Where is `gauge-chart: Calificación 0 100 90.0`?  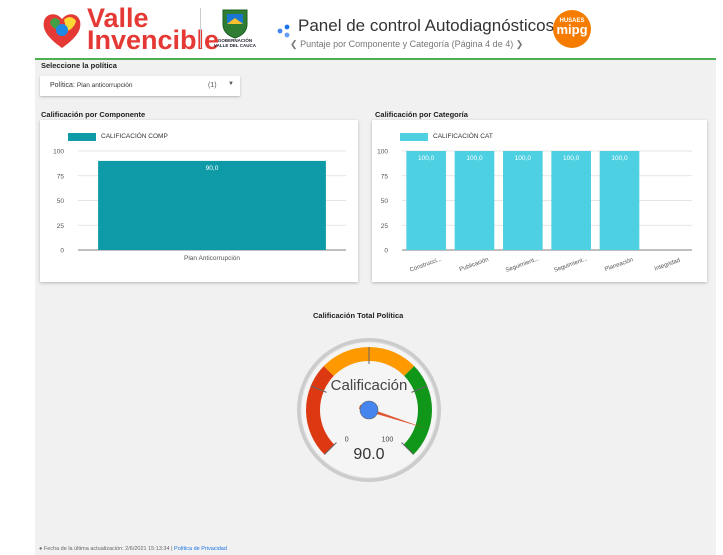
gauge-chart: Calificación 0 100 90.0 is located at coordinates (369, 410).